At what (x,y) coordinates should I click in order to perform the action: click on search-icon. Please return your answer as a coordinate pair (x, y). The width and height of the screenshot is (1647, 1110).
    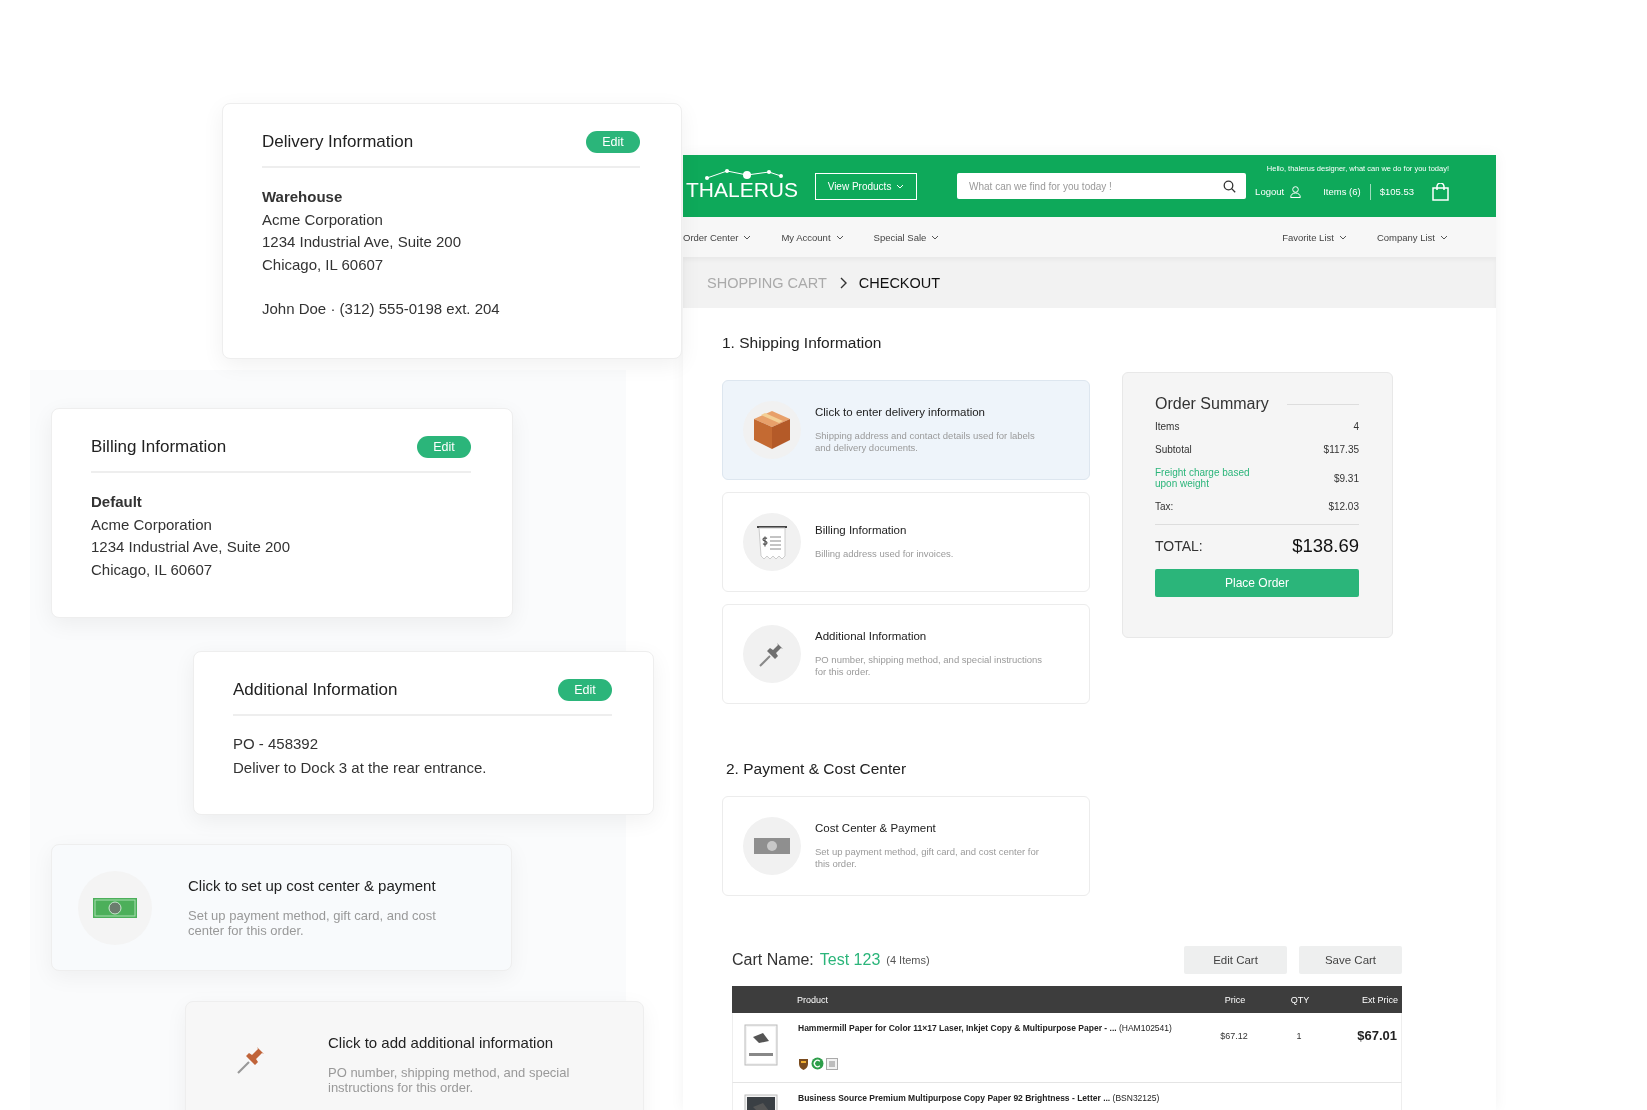
    Looking at the image, I should click on (1230, 186).